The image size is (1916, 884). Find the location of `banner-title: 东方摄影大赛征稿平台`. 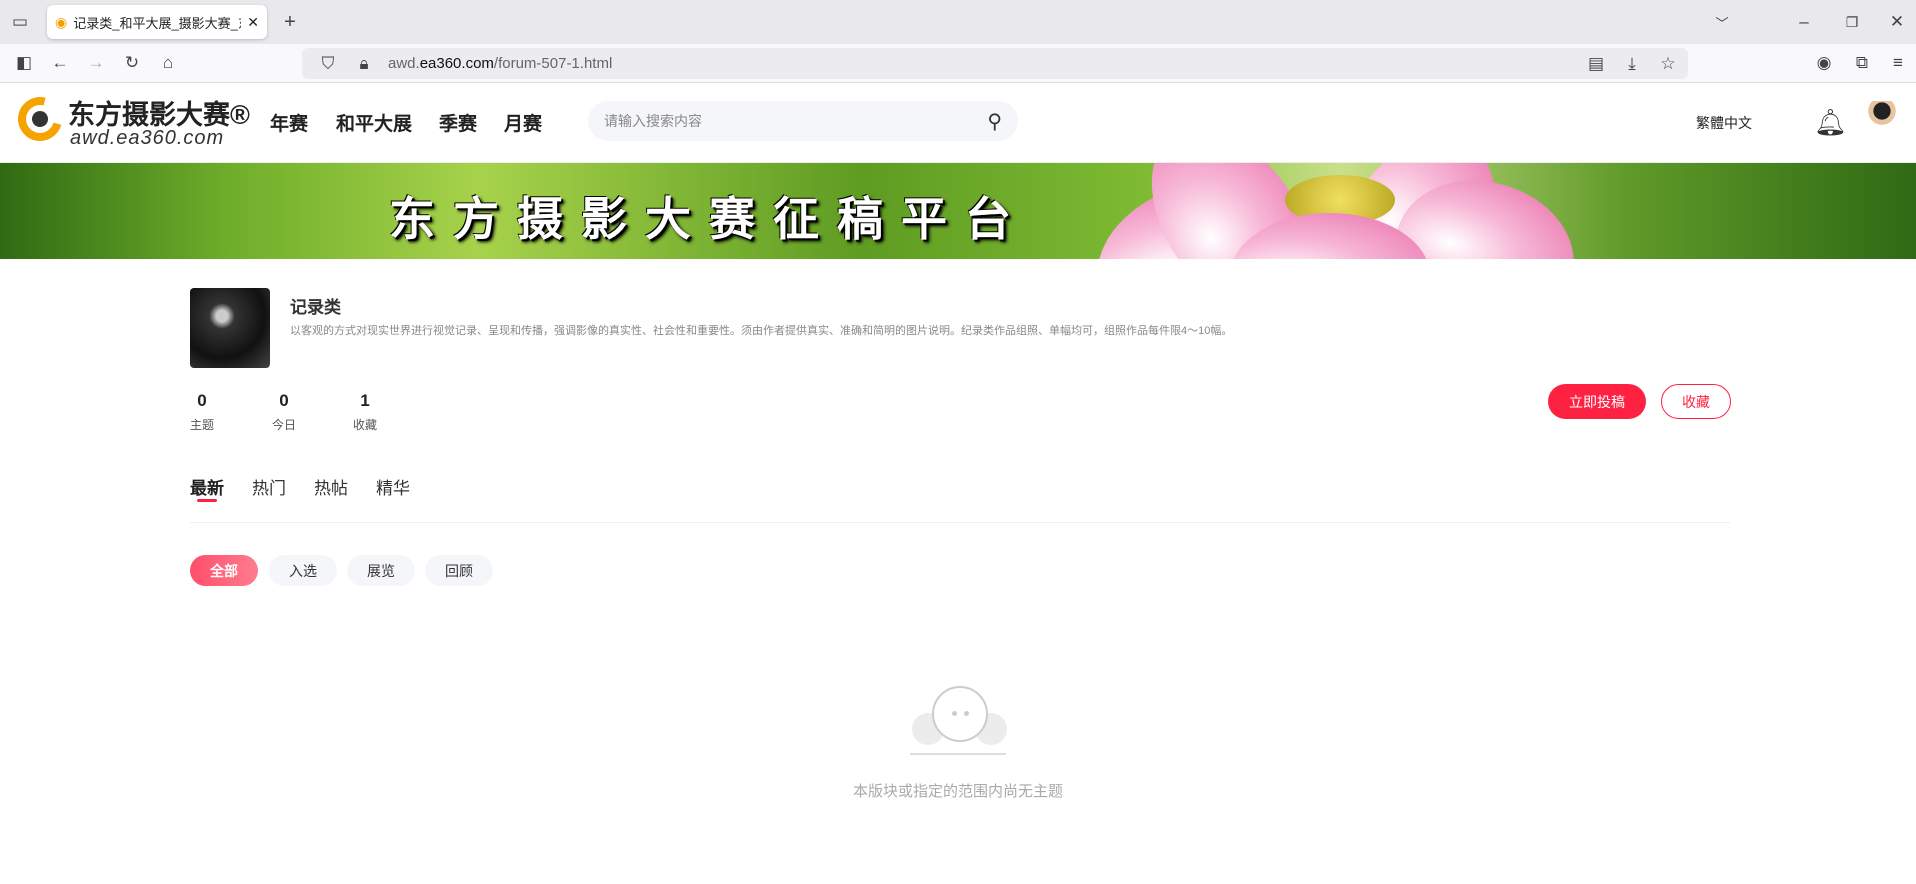

banner-title: 东方摄影大赛征稿平台 is located at coordinates (709, 219).